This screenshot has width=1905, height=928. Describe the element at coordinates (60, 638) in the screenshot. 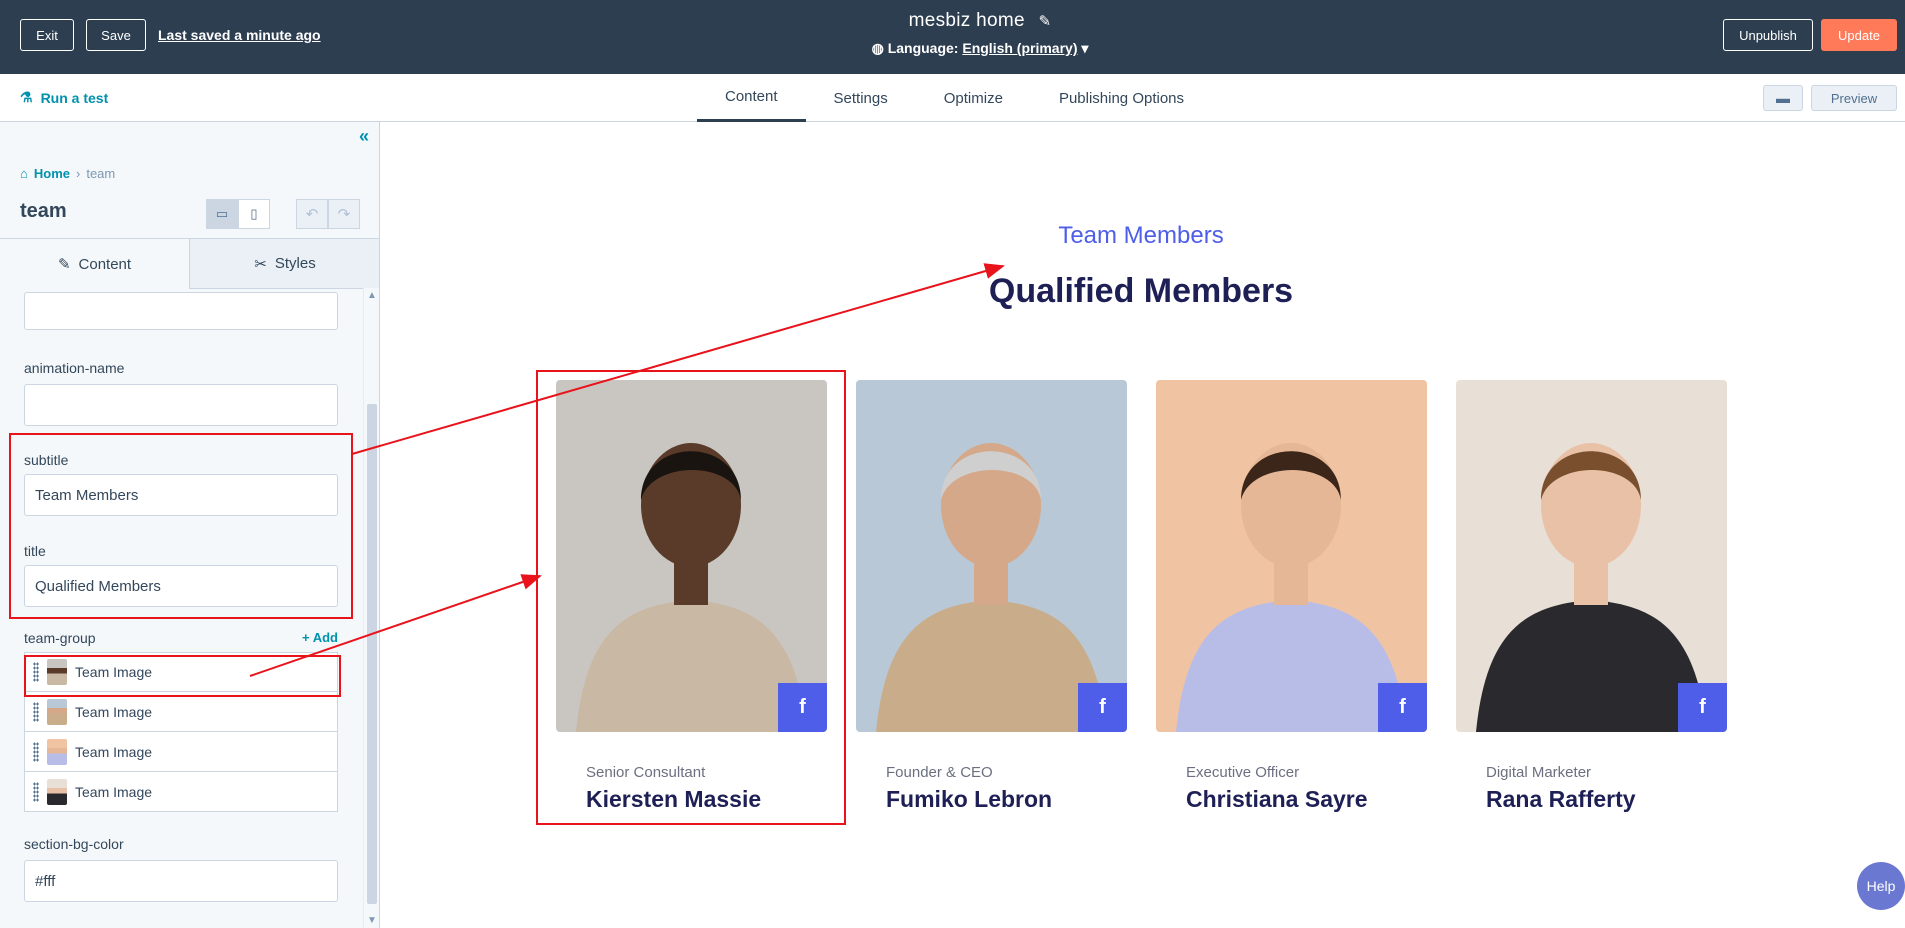

I see `team-group-label: team-group` at that location.